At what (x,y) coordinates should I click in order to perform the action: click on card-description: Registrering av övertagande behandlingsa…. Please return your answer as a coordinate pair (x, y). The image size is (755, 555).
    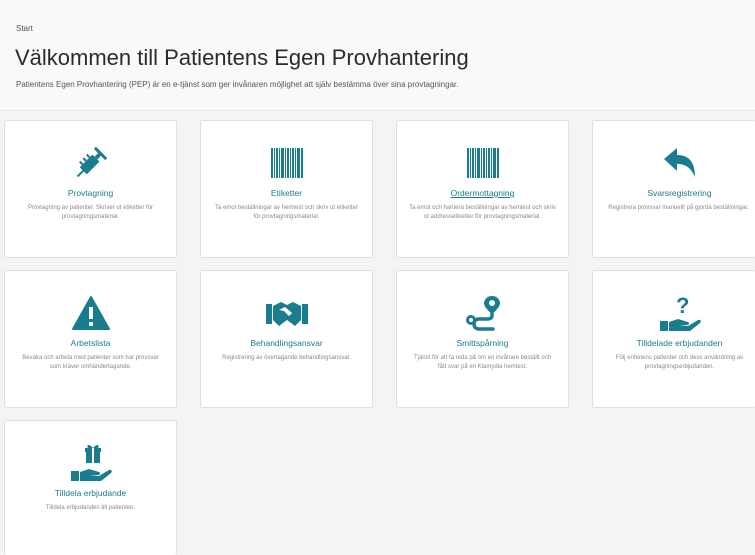
    Looking at the image, I should click on (286, 358).